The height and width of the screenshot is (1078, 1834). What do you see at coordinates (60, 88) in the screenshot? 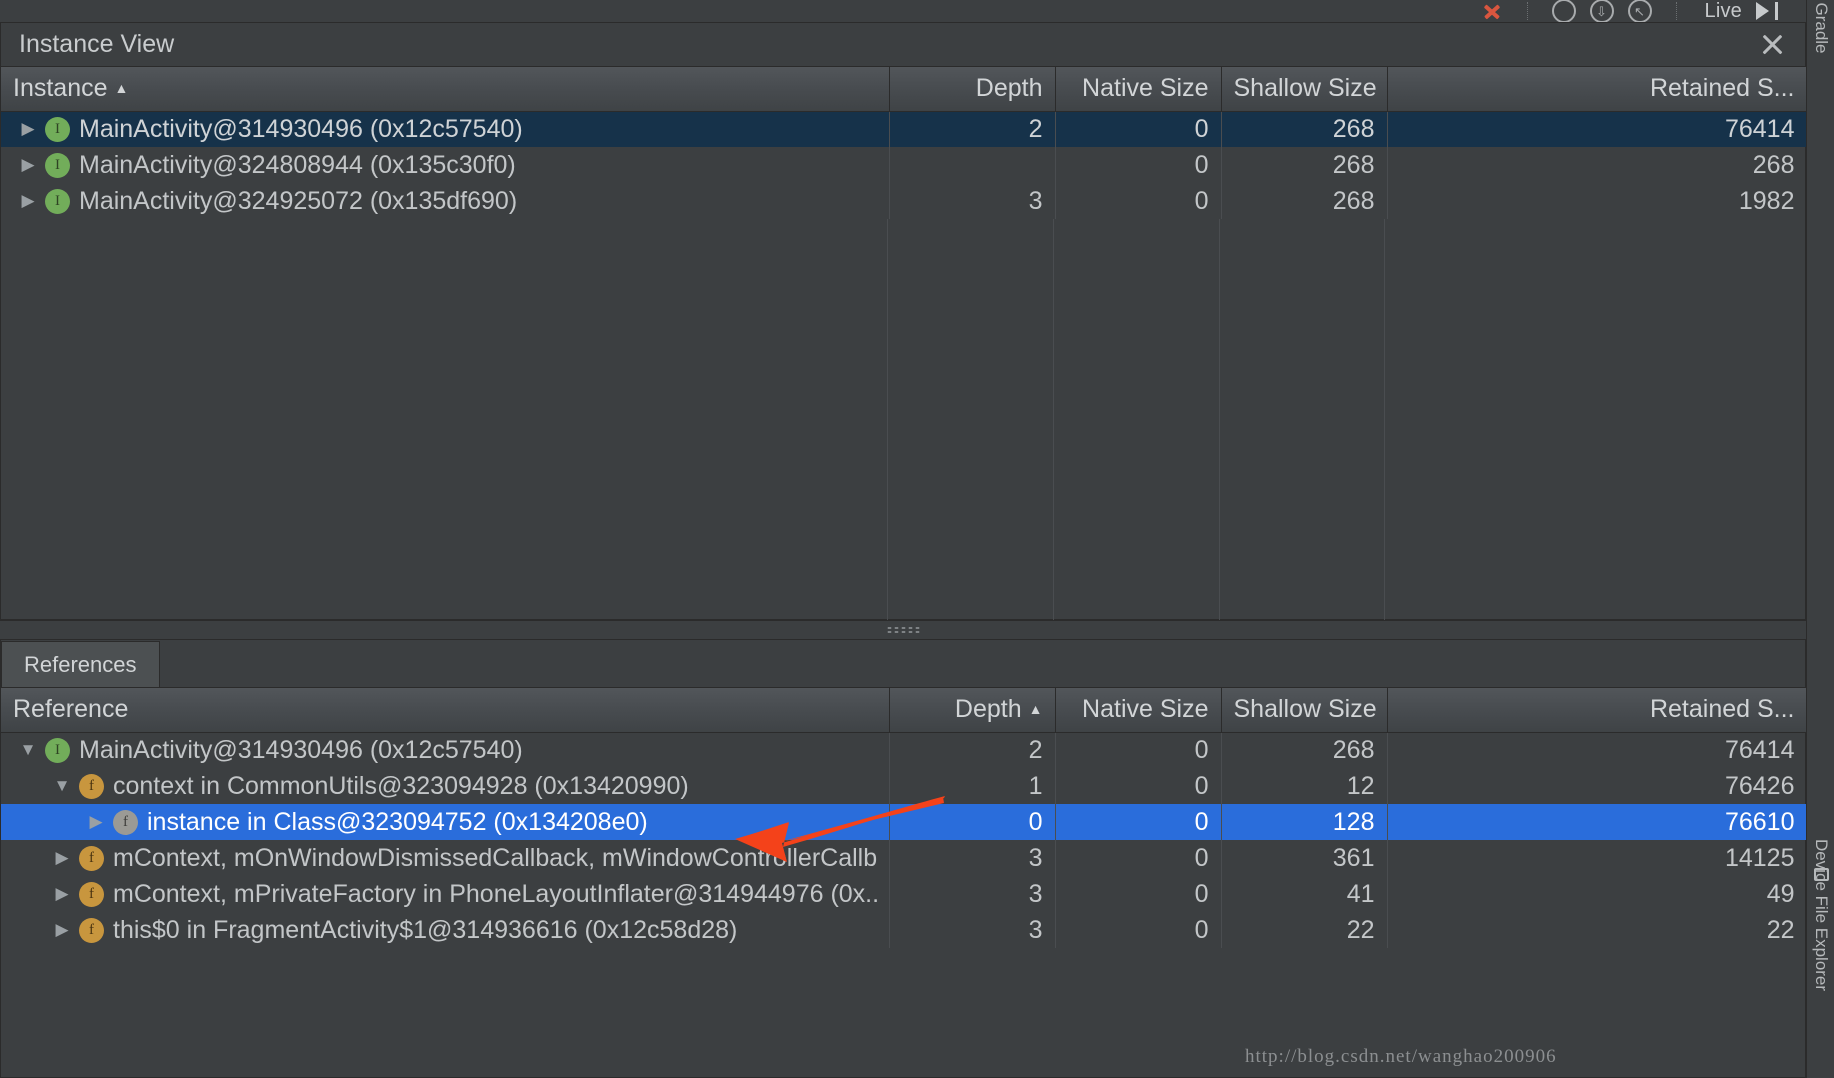
I see `column-label: Instance` at bounding box center [60, 88].